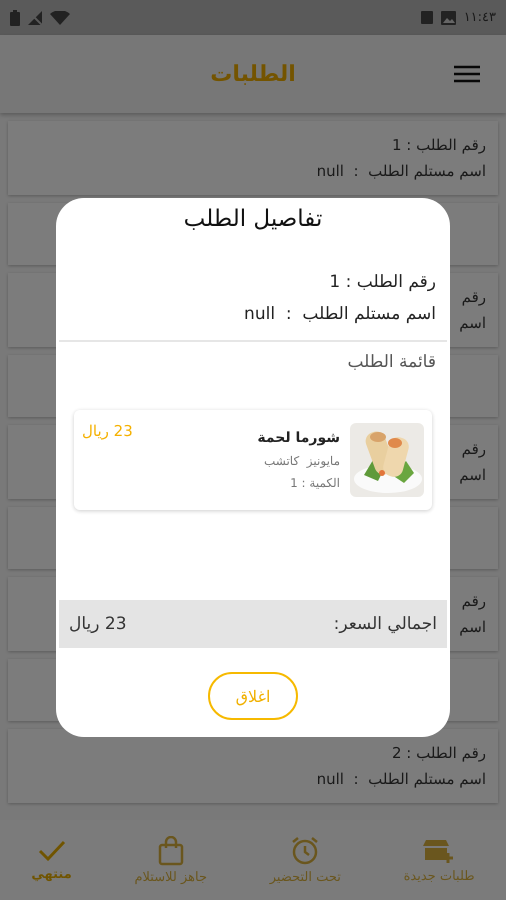  What do you see at coordinates (253, 158) in the screenshot?
I see `order-card: رقم الطلب : 1 اسم مستلم الطلب : null` at bounding box center [253, 158].